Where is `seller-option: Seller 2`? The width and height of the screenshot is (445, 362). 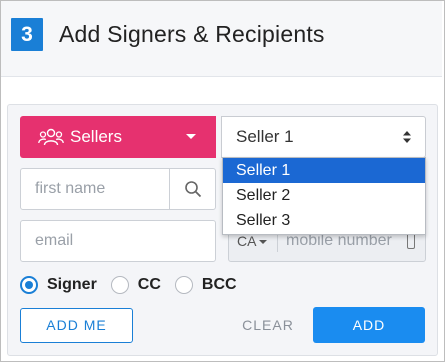 seller-option: Seller 2 is located at coordinates (324, 195).